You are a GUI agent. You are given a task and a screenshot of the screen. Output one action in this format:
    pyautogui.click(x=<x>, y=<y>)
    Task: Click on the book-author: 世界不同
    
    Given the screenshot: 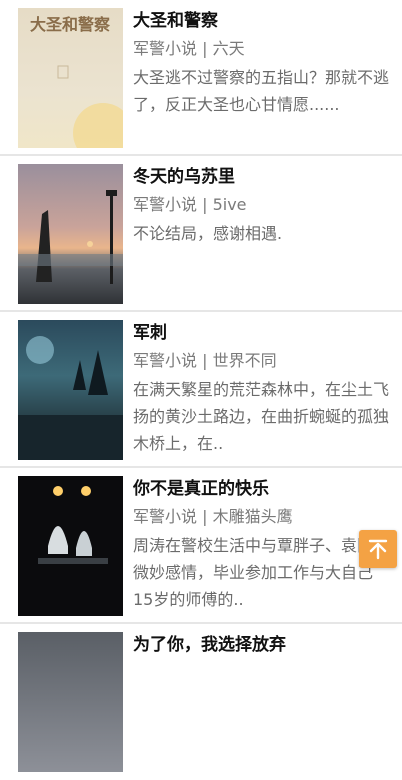 What is the action you would take?
    pyautogui.click(x=245, y=360)
    